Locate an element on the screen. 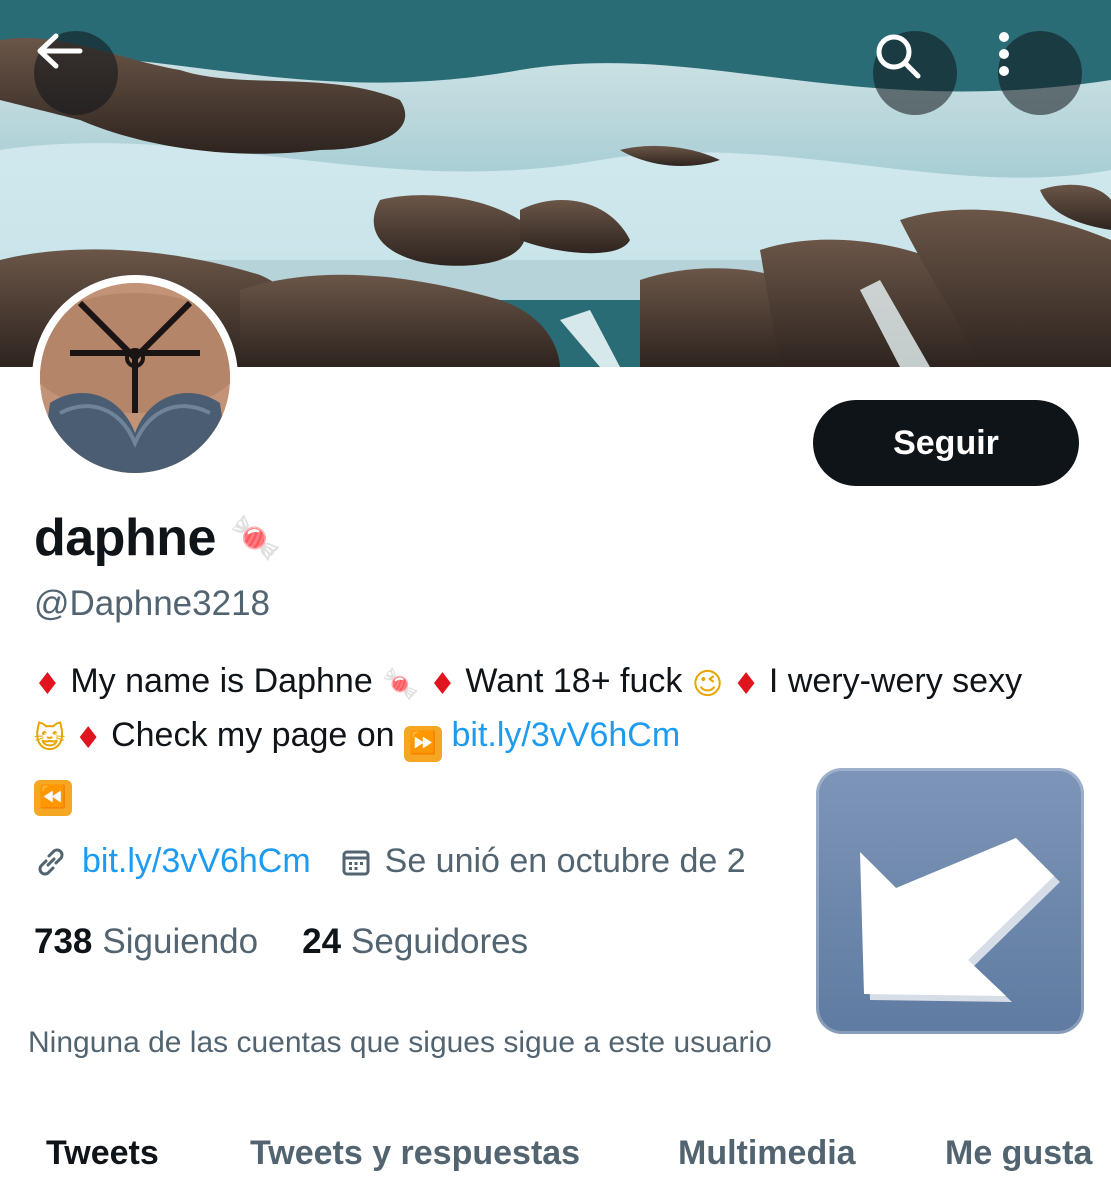  bio-text-3: I wery-wery sexy is located at coordinates (895, 681).